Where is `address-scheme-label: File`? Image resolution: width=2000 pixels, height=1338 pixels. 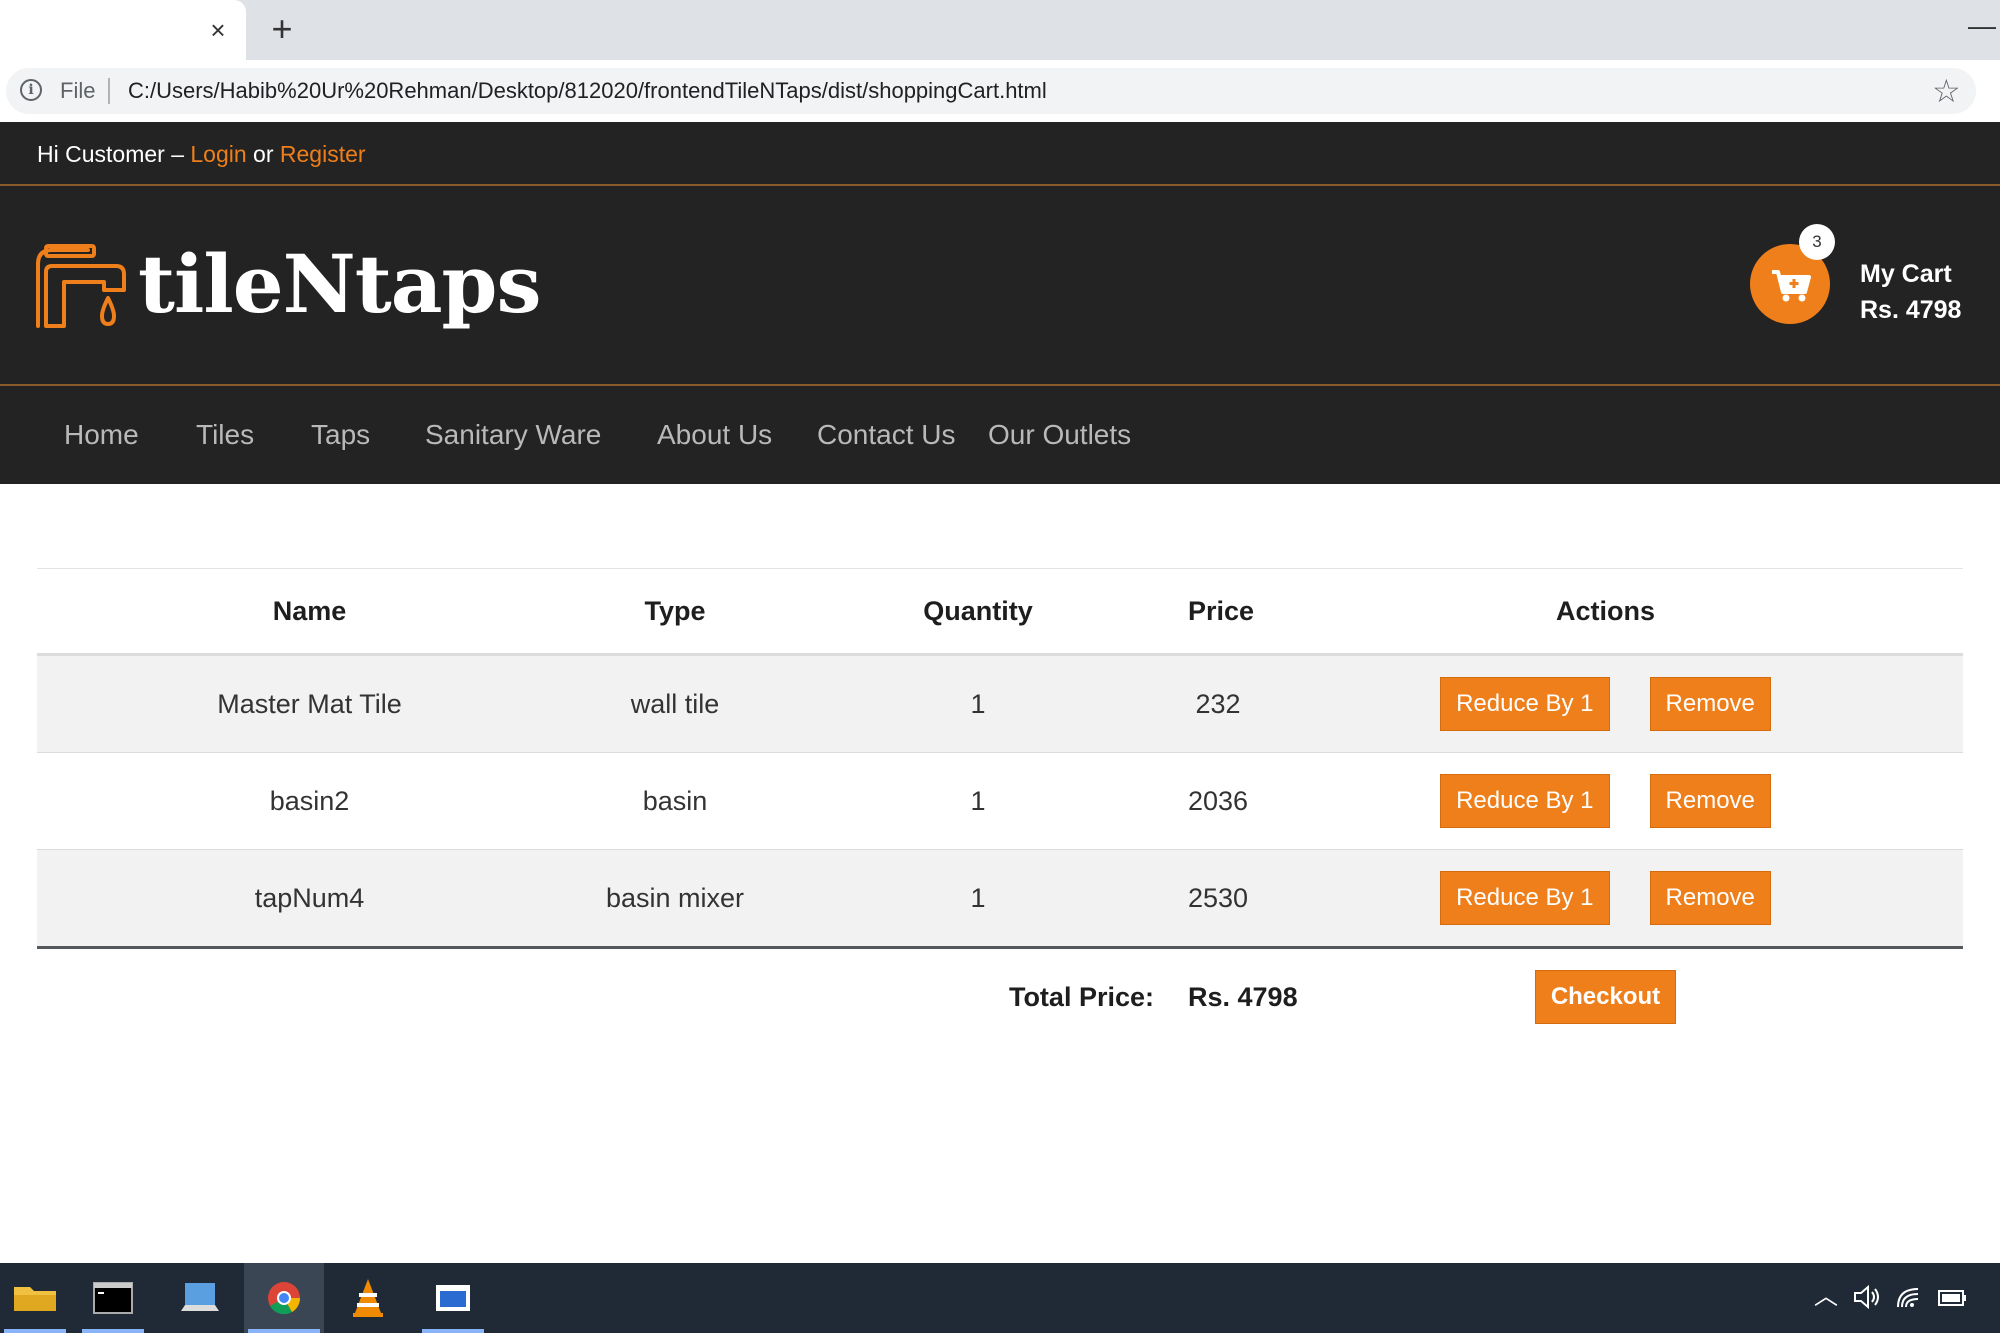 address-scheme-label: File is located at coordinates (78, 90).